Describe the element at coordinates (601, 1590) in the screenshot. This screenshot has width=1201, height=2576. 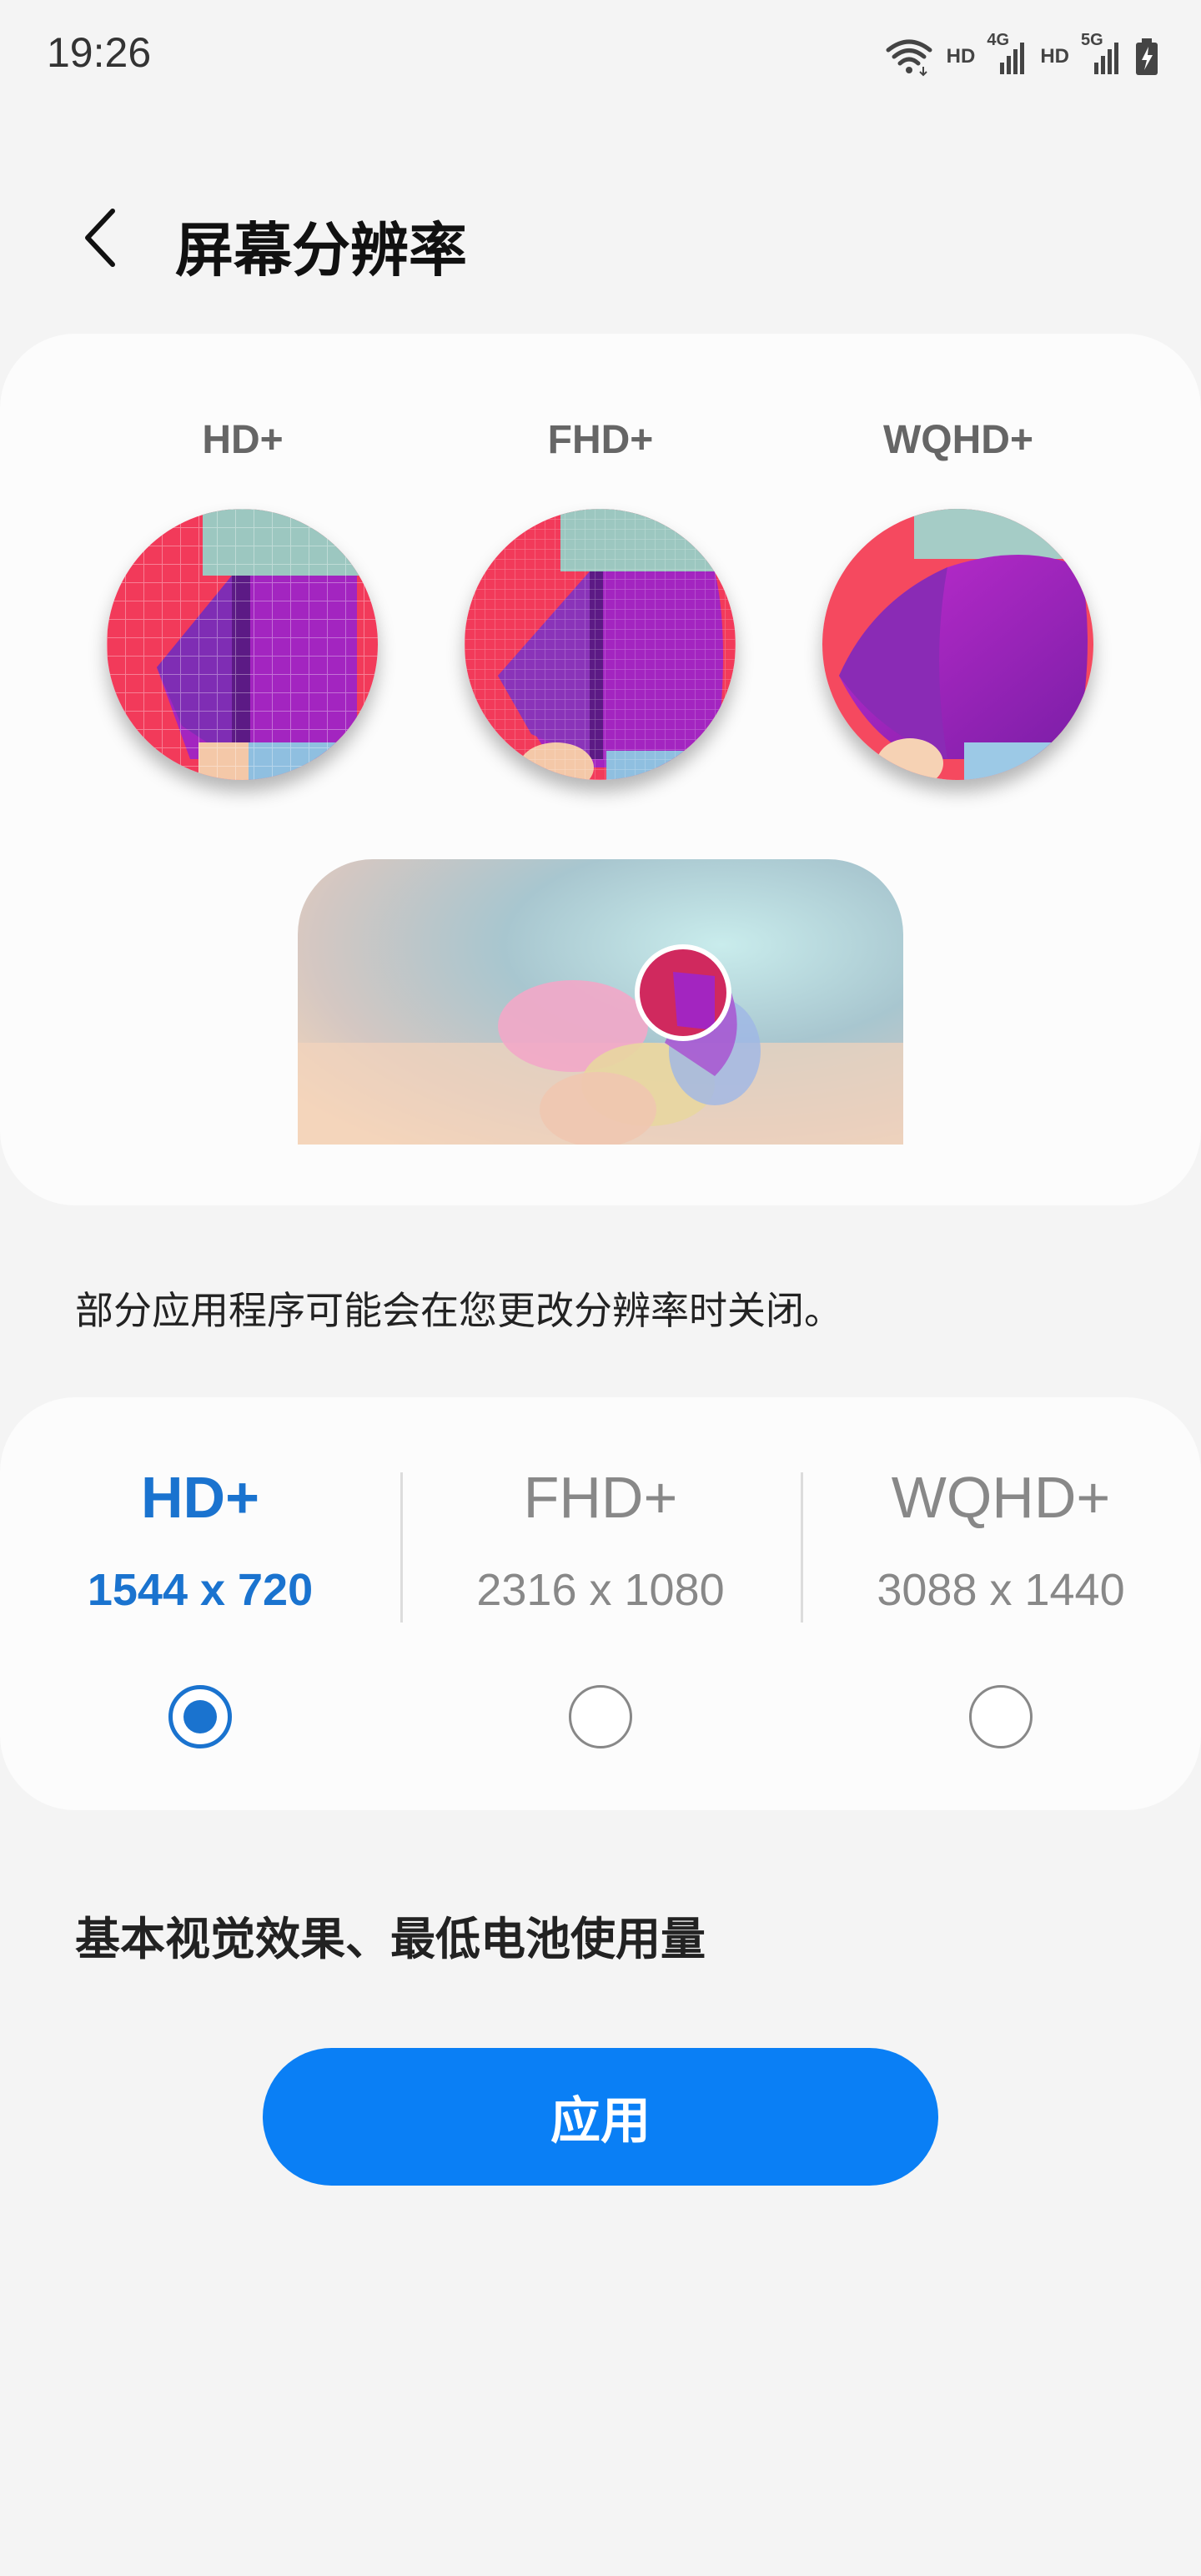
I see `option-dimensions: 2316 x 1080` at that location.